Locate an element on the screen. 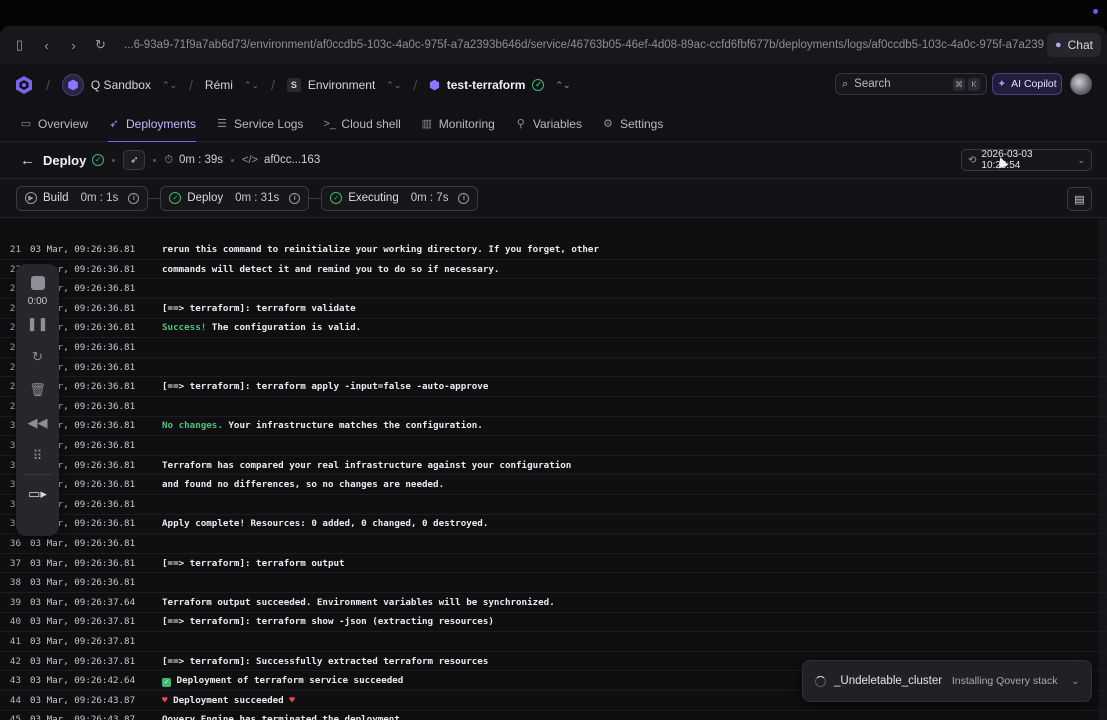 The height and width of the screenshot is (720, 1107). log-text: Deployment succeeded is located at coordinates (228, 700).